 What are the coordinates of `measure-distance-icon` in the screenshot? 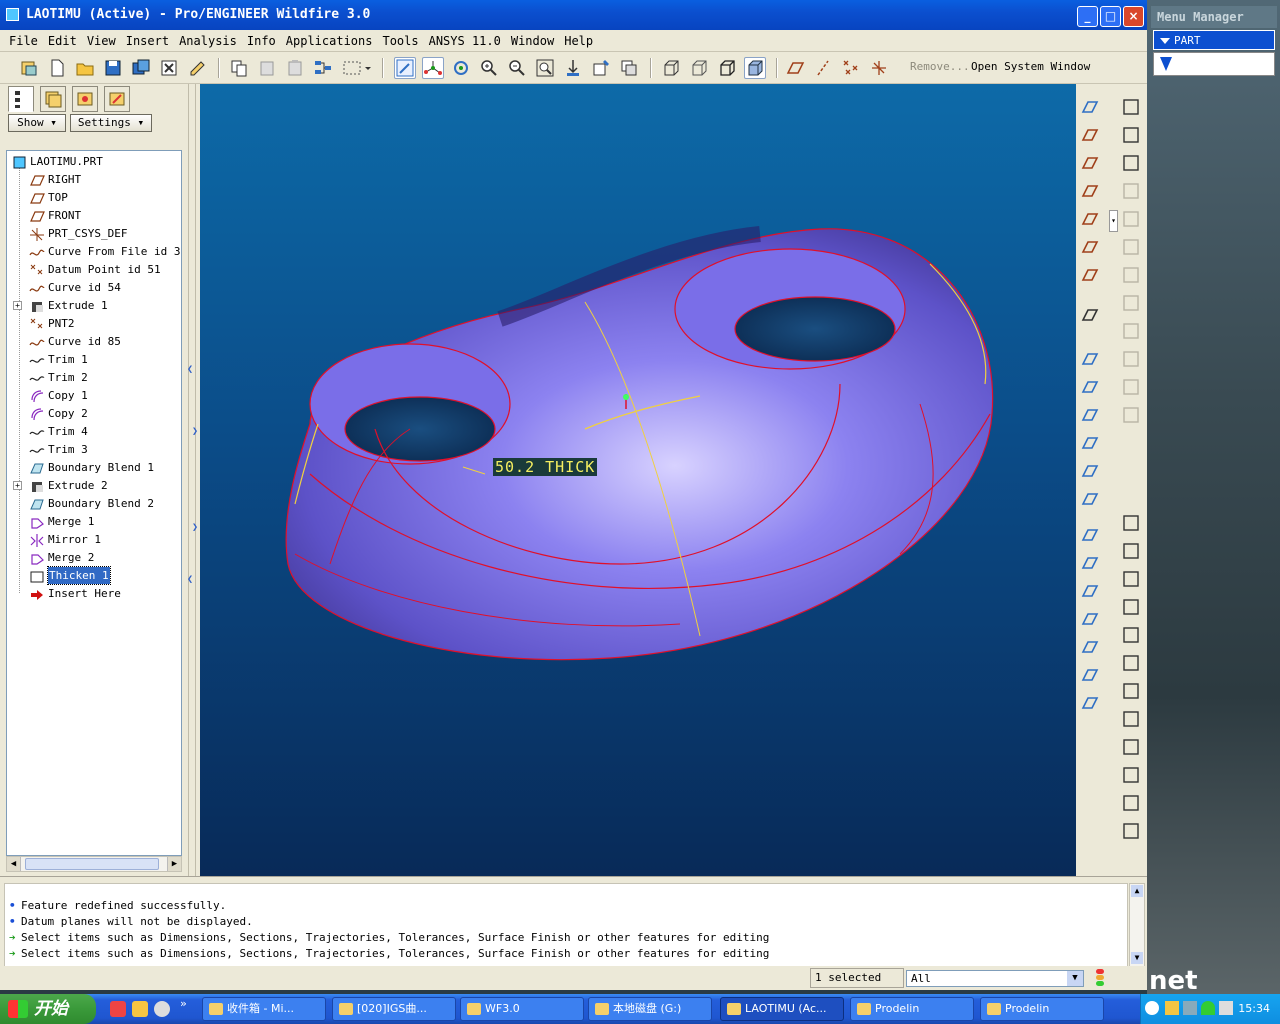 It's located at (1131, 523).